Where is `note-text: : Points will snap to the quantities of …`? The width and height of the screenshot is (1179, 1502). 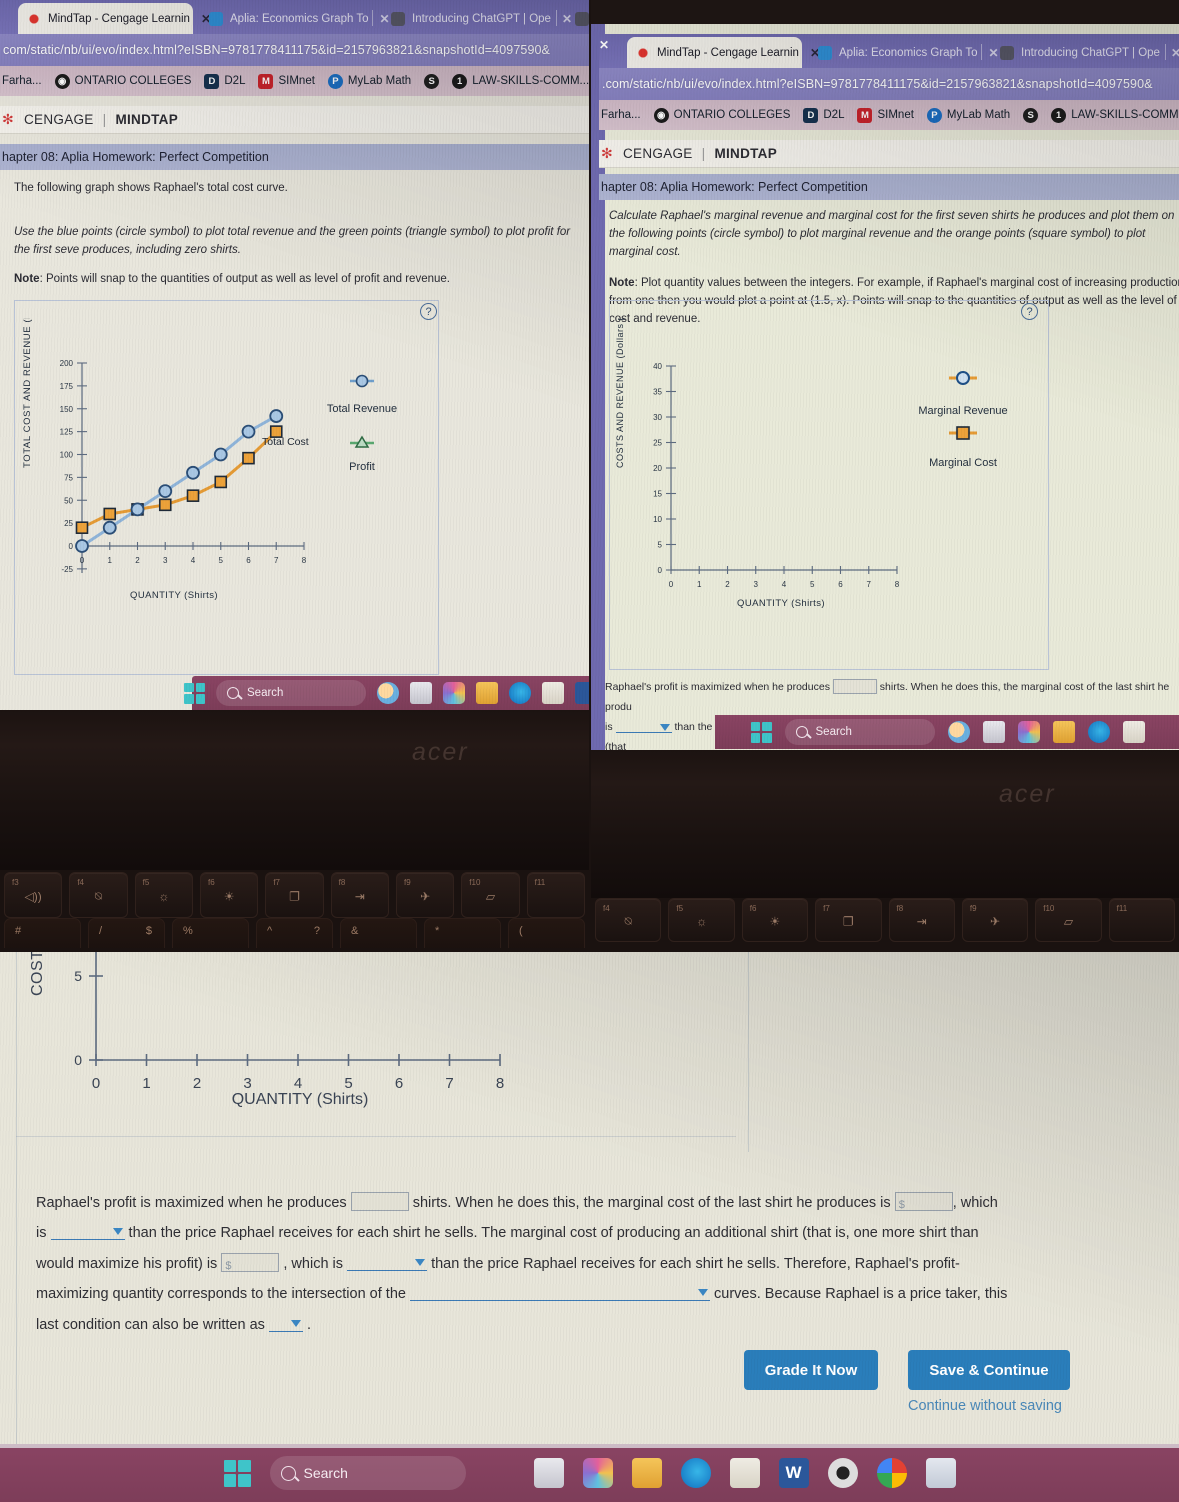 note-text: : Points will snap to the quantities of … is located at coordinates (244, 279).